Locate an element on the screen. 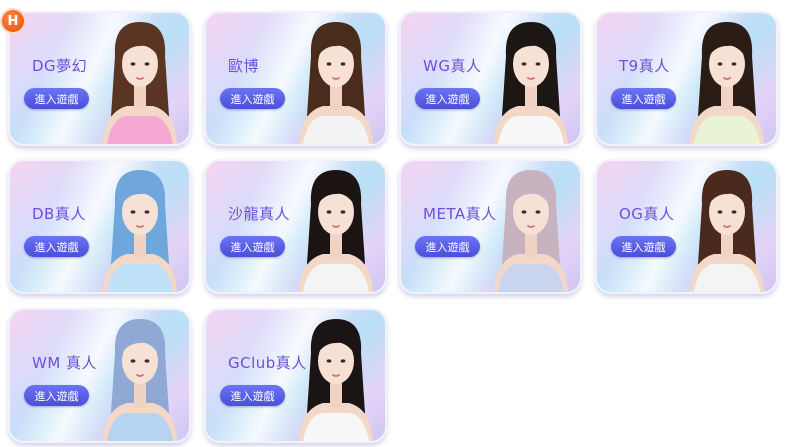  game-card: META真人進入遊戲 is located at coordinates (490, 226).